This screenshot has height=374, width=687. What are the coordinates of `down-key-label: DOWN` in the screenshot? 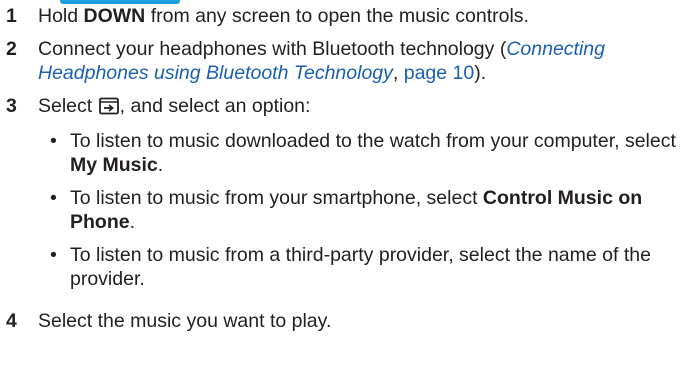 It's located at (114, 16).